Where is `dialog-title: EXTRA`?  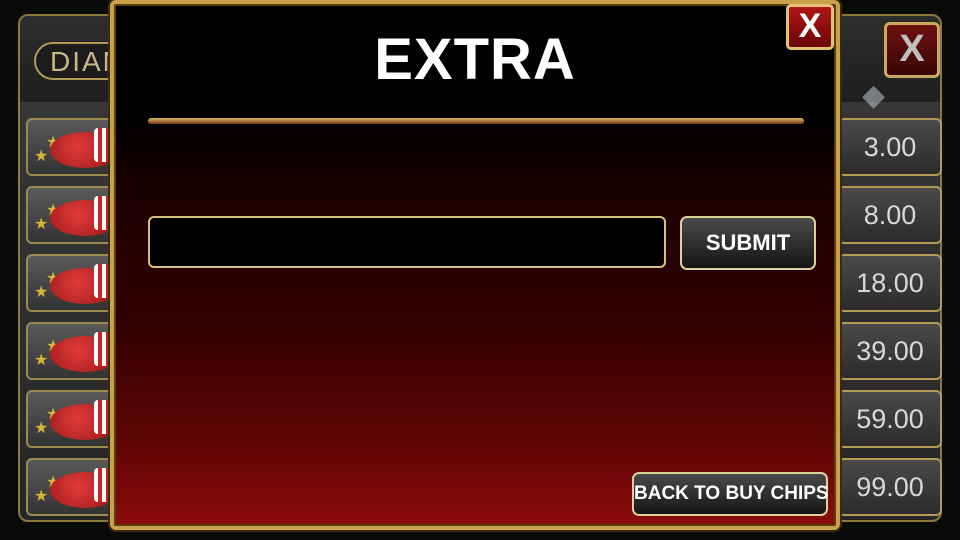
dialog-title: EXTRA is located at coordinates (475, 59).